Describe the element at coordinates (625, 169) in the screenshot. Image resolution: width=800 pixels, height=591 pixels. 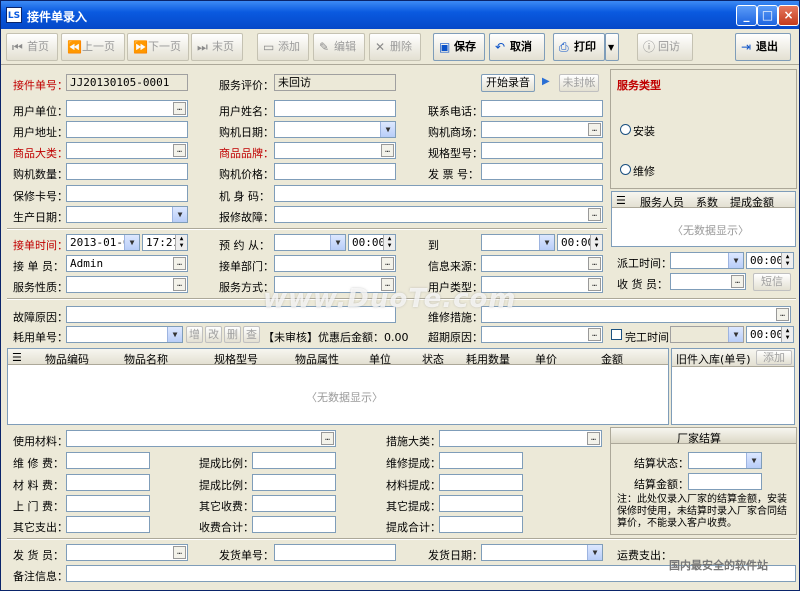
I see `repair-radio` at that location.